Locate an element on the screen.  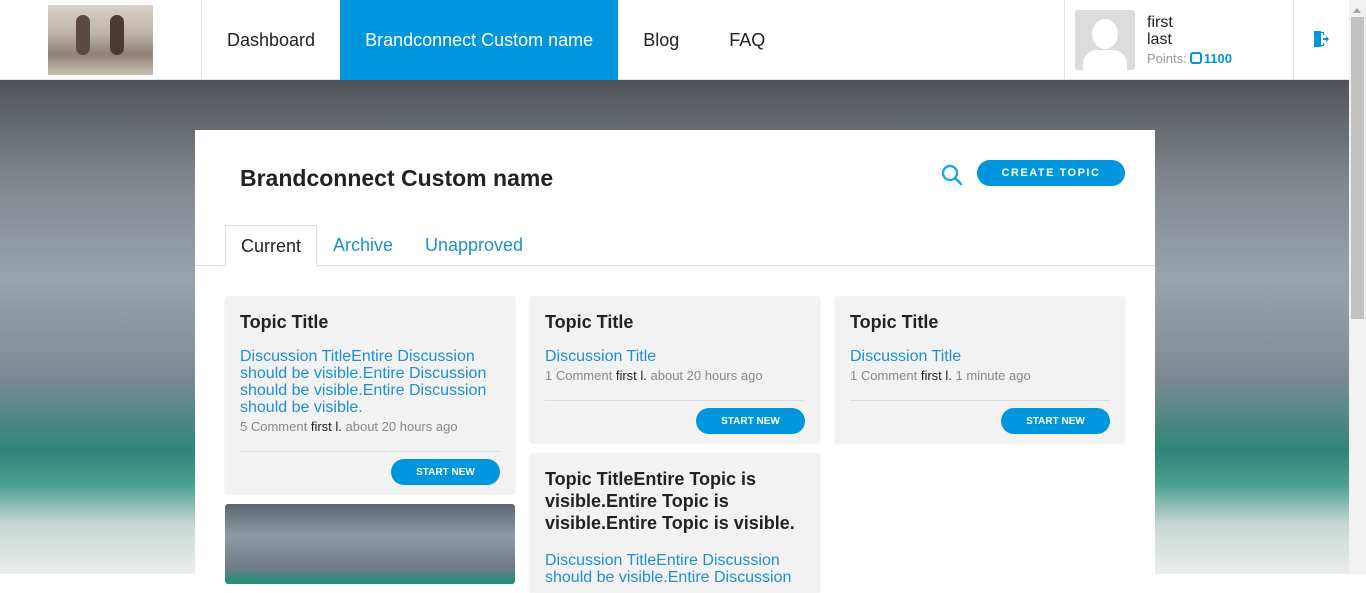
nav-faq: FAQ is located at coordinates (747, 40).